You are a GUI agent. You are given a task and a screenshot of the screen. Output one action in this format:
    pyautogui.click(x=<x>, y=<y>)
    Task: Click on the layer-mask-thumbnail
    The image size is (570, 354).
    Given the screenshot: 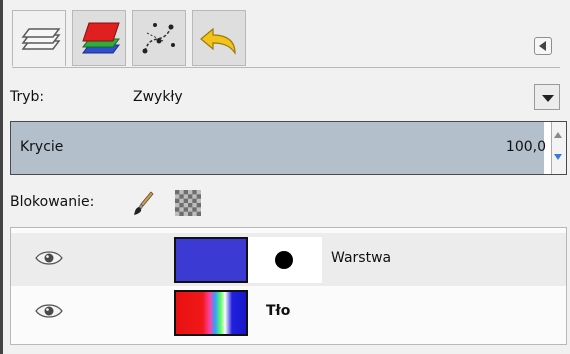 What is the action you would take?
    pyautogui.click(x=285, y=260)
    